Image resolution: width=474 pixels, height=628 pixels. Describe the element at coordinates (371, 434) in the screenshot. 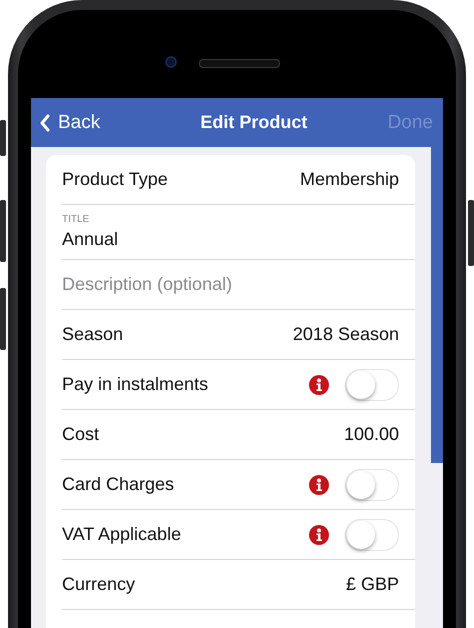

I see `row-value: 100.00` at that location.